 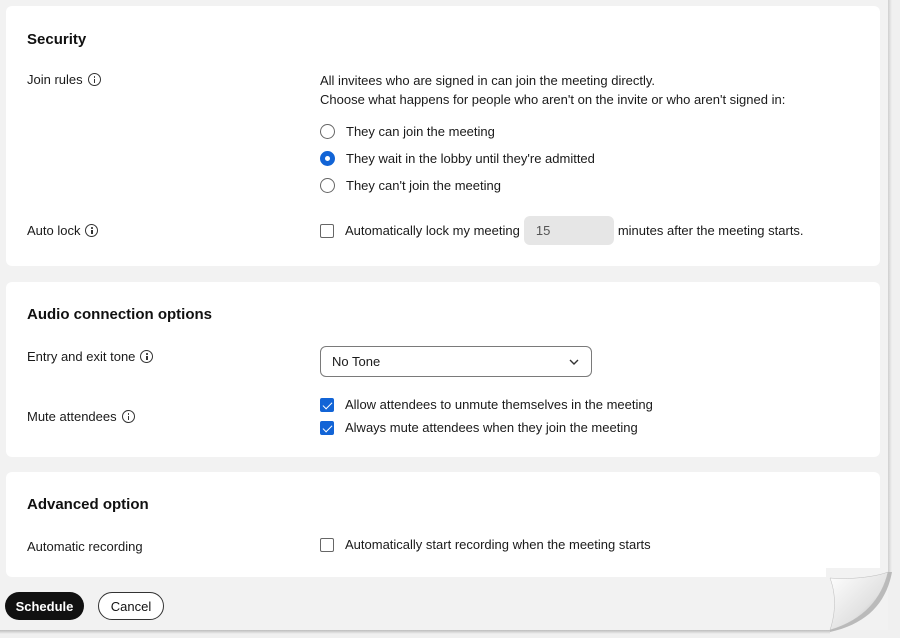 I want to click on page-shadow-right, so click(x=890, y=286).